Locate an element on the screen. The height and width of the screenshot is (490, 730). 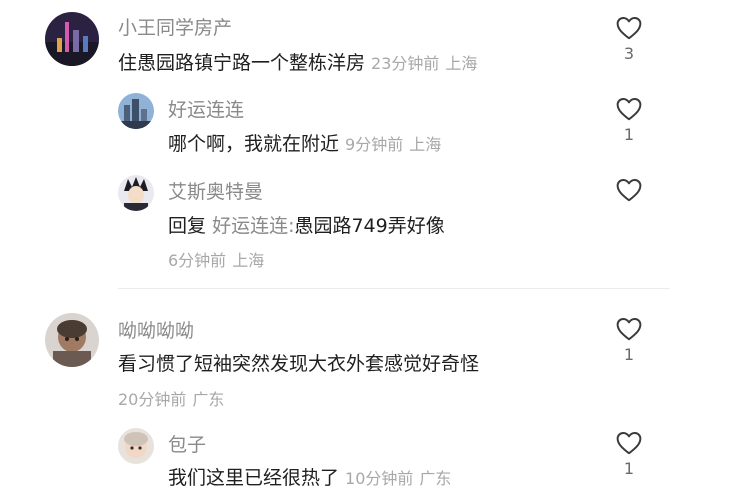
comment-text: 住愚园路镇宁路一个整栋洋房 23分钟前 上海 is located at coordinates (297, 61).